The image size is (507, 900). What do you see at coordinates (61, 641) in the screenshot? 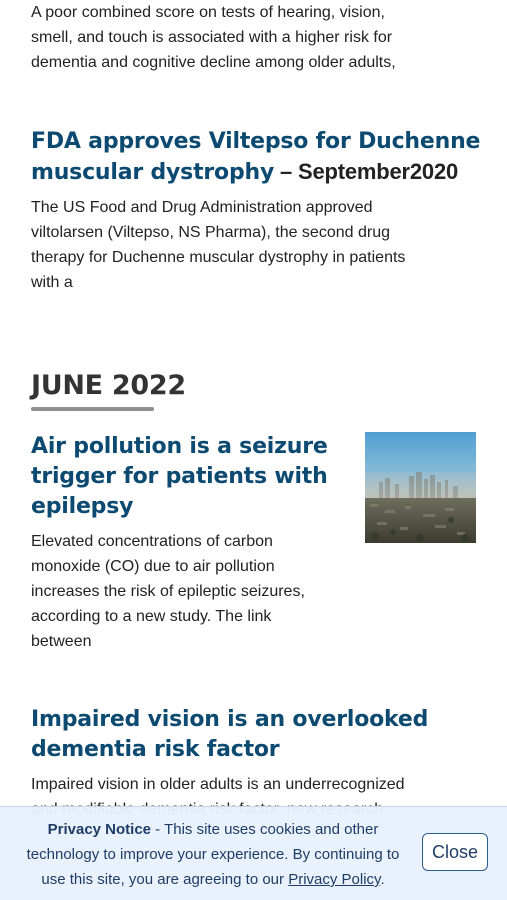
I see `excerpt-line: between` at bounding box center [61, 641].